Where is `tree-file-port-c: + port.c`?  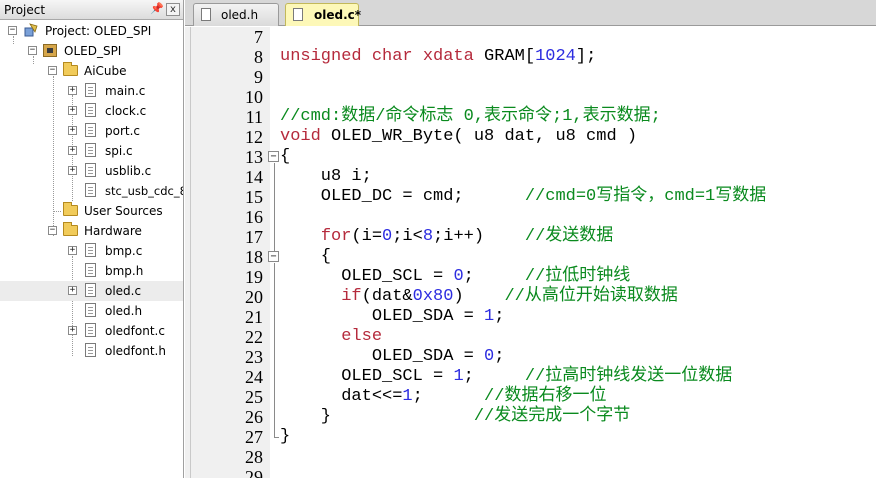 tree-file-port-c: + port.c is located at coordinates (91, 131).